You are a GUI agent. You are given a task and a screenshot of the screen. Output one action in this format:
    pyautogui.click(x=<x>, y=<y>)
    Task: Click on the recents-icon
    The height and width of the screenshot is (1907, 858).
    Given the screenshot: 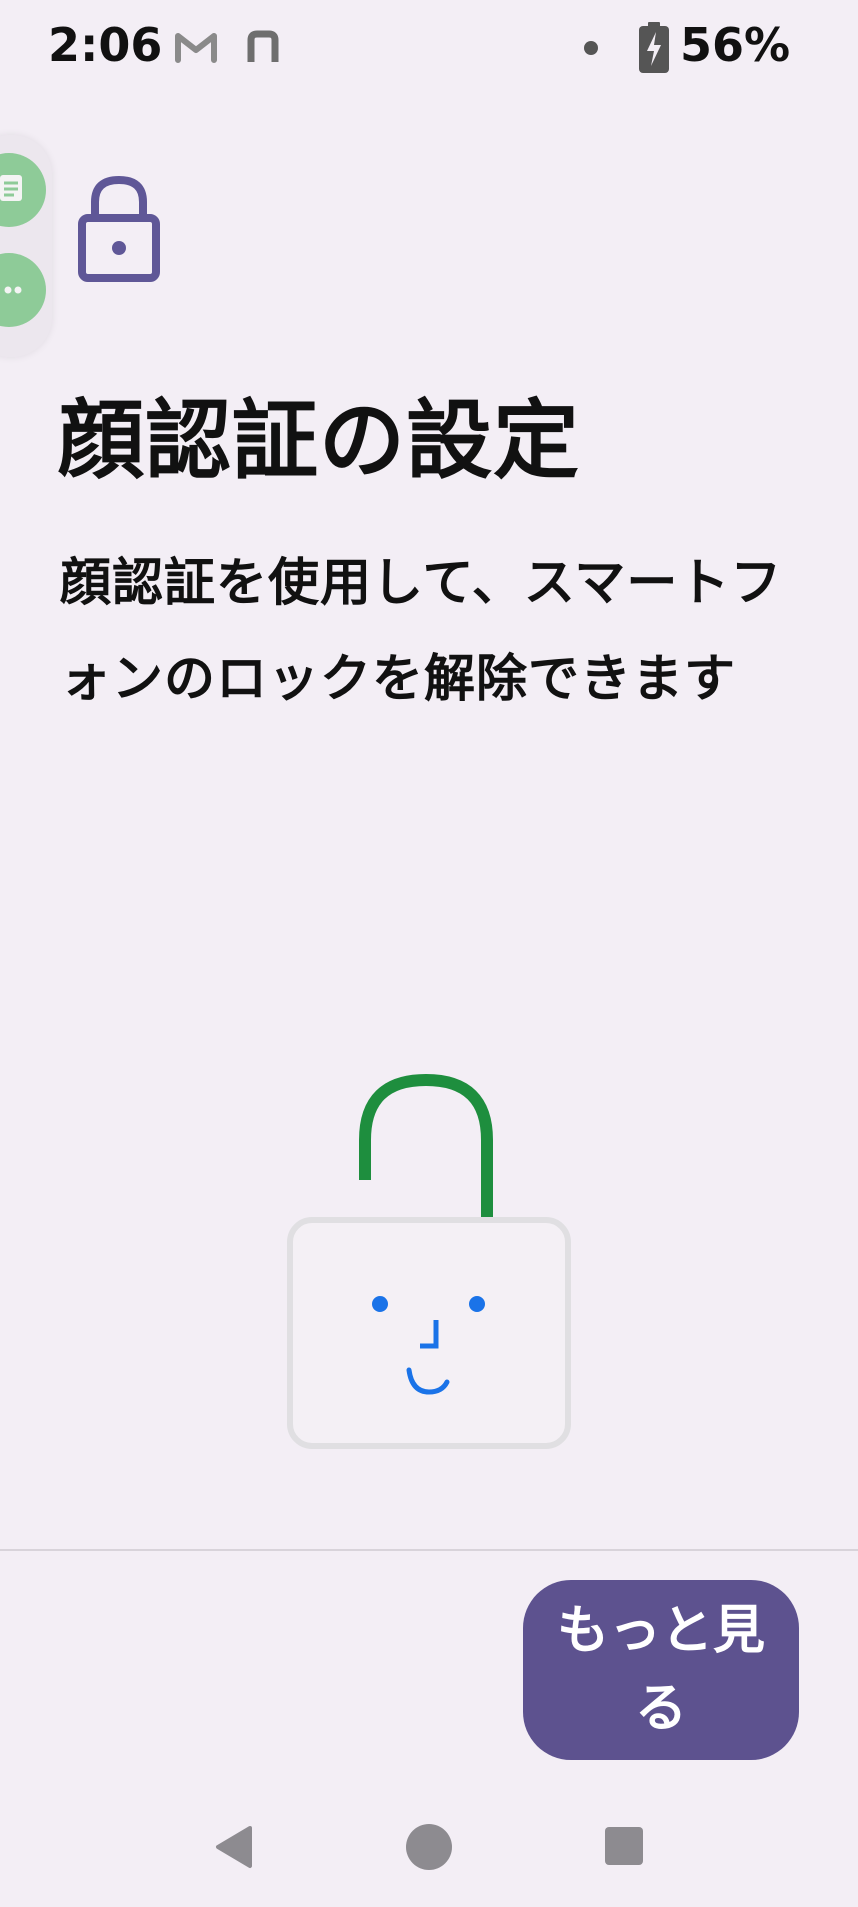 What is the action you would take?
    pyautogui.click(x=624, y=1846)
    